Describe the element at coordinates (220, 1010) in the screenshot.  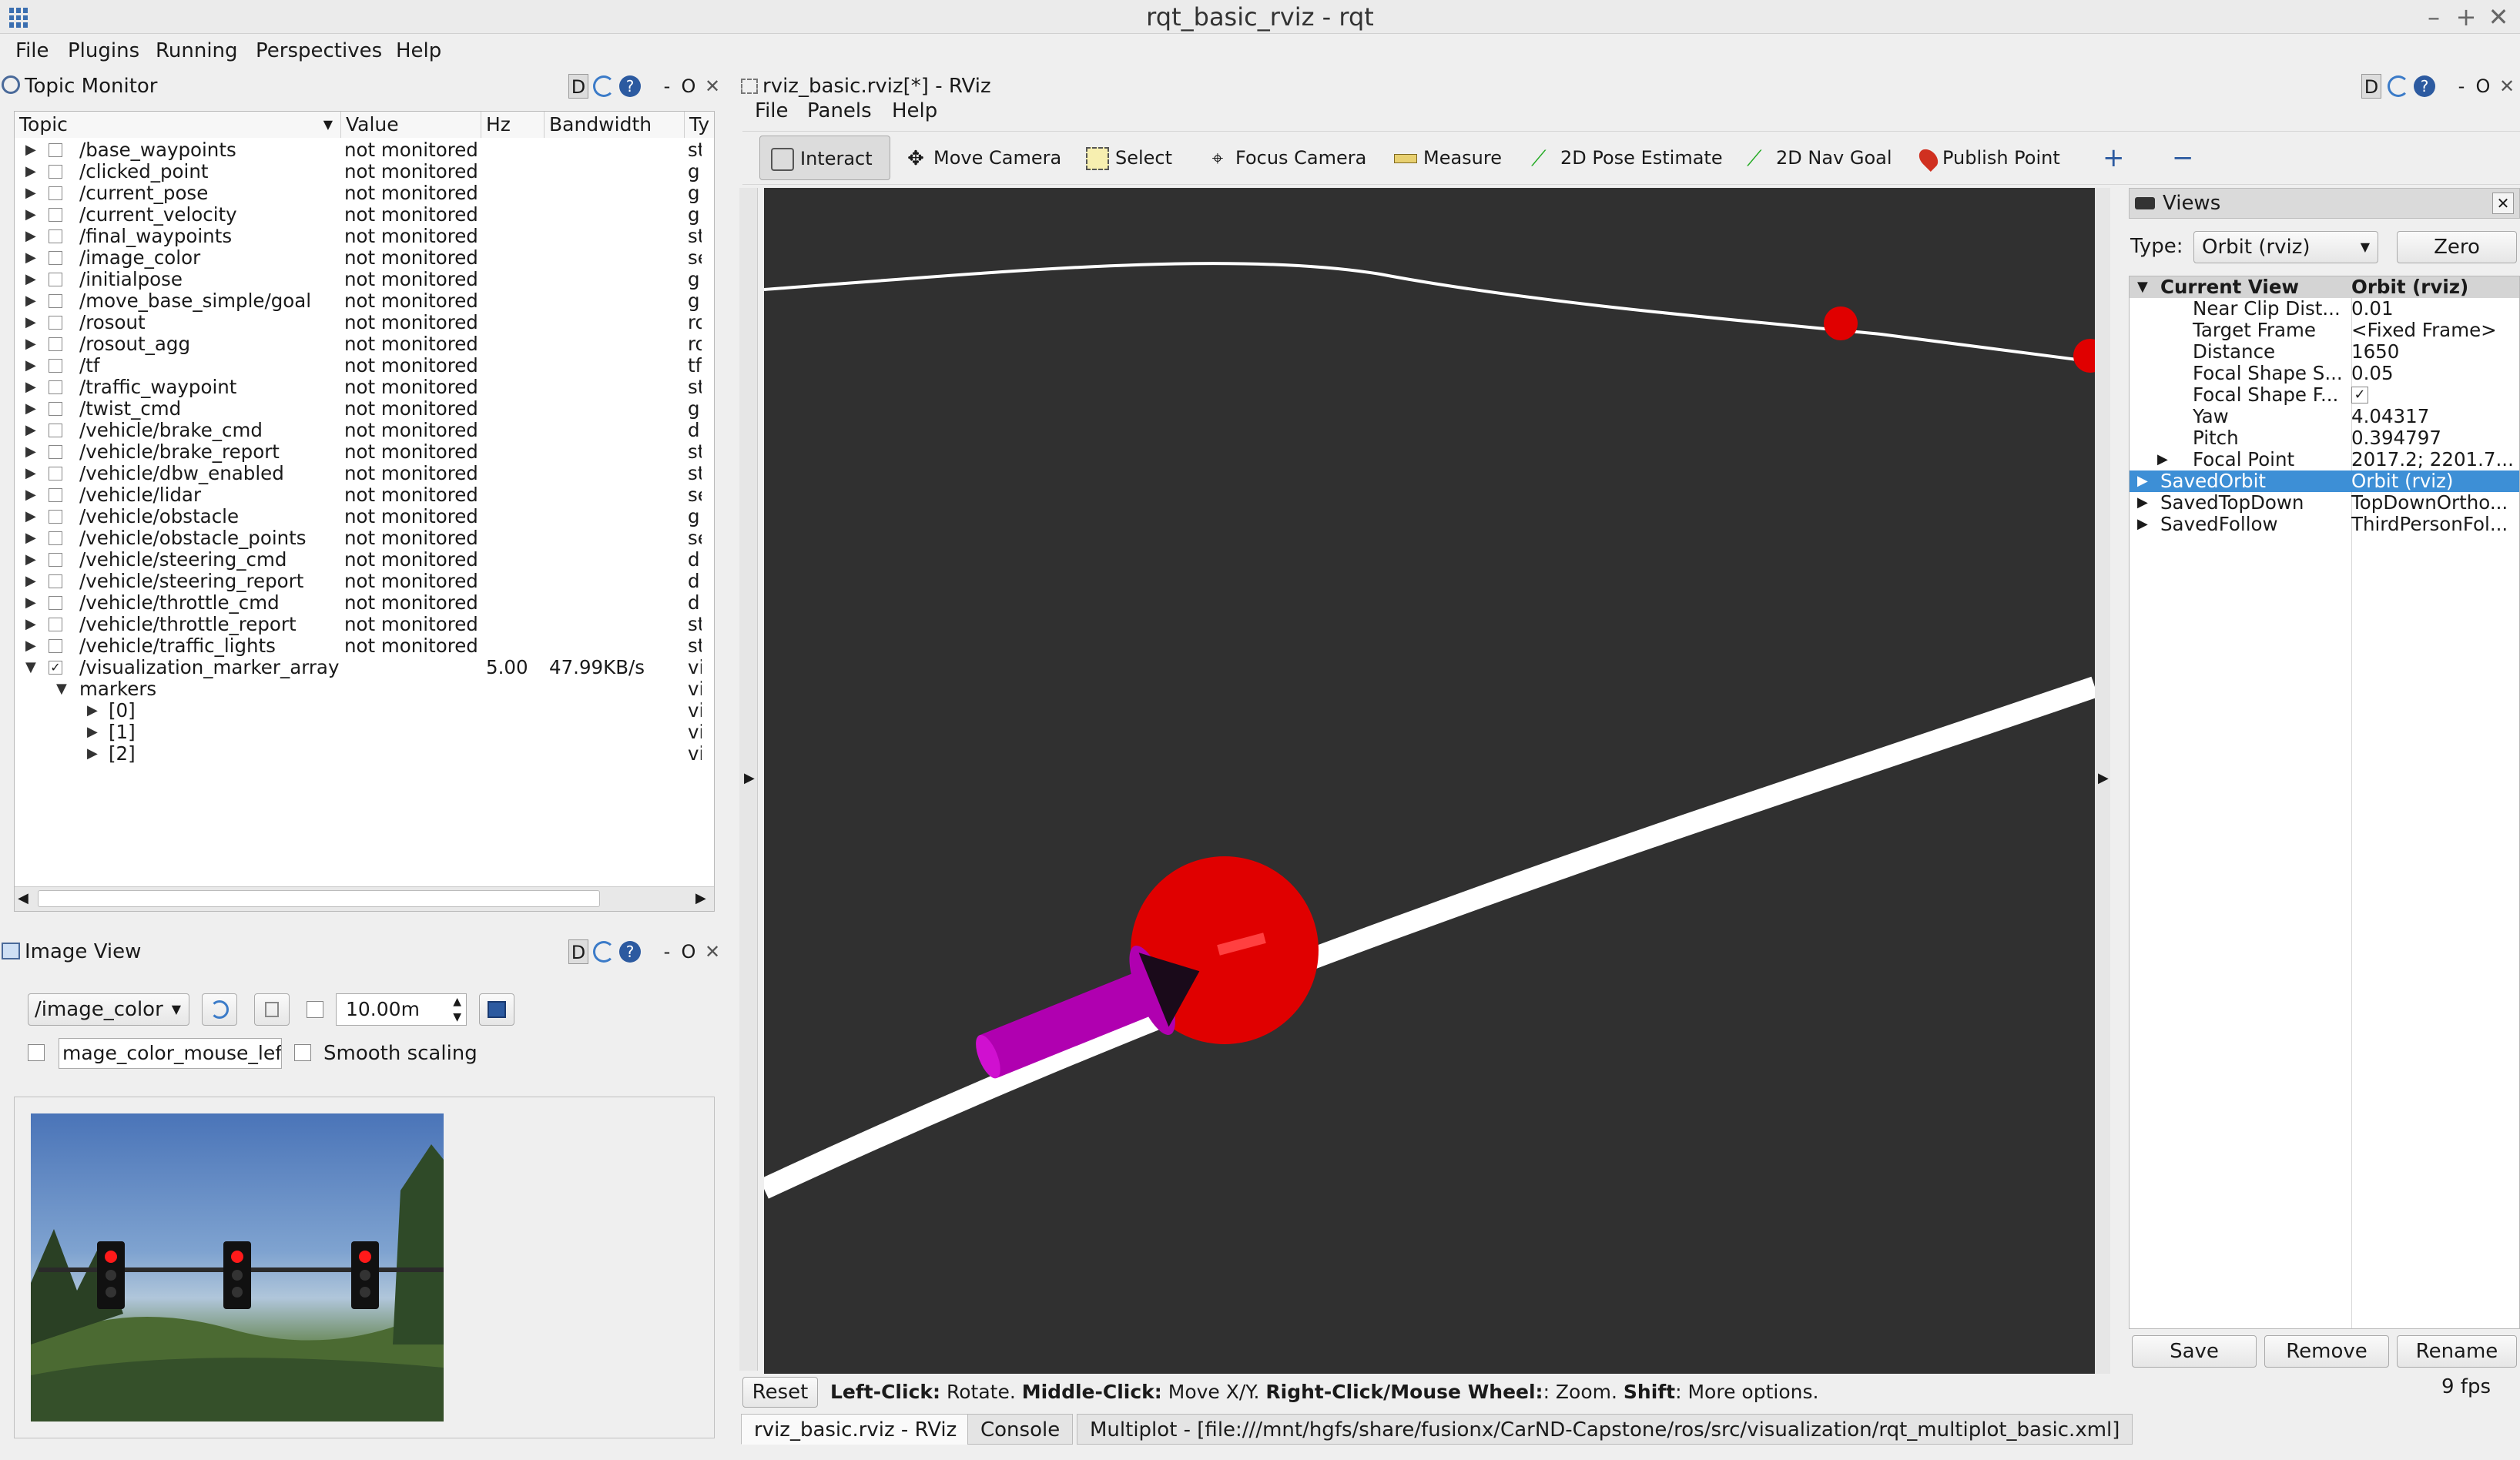
I see `image-refresh-button` at that location.